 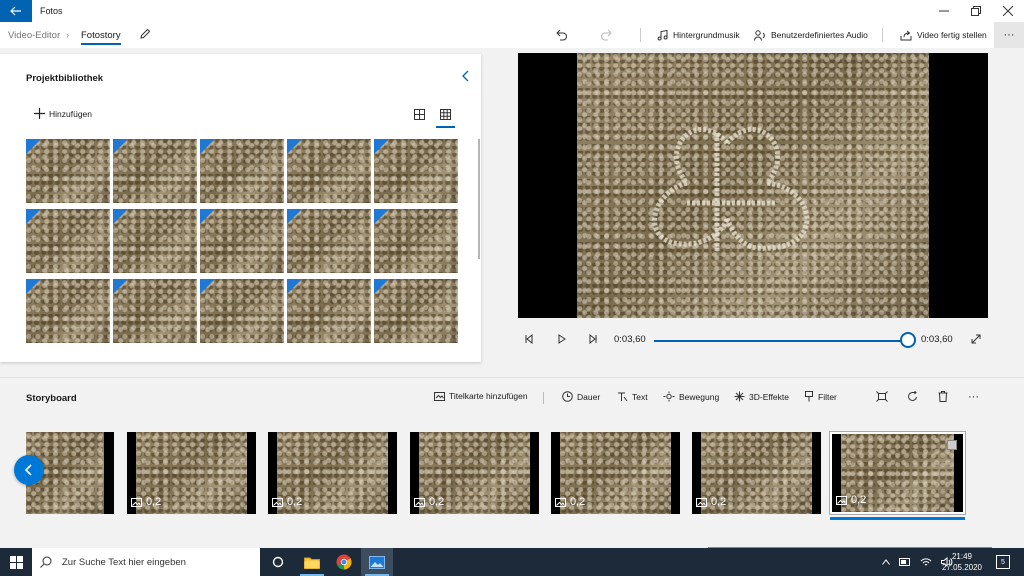 What do you see at coordinates (819, 35) in the screenshot?
I see `custom-audio-label: Benutzerdefiniertes Audio` at bounding box center [819, 35].